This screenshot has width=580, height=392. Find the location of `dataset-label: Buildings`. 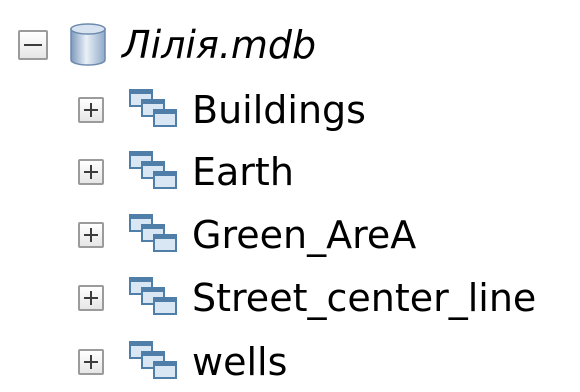

dataset-label: Buildings is located at coordinates (279, 110).